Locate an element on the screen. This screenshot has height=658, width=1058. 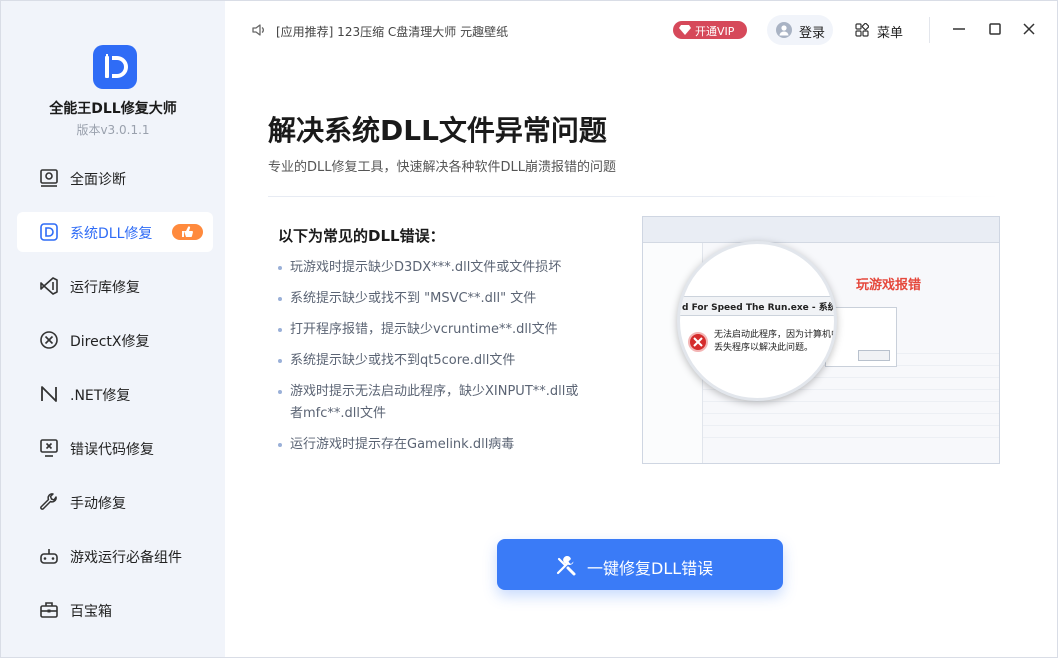
dialog-ok-button is located at coordinates (874, 355).